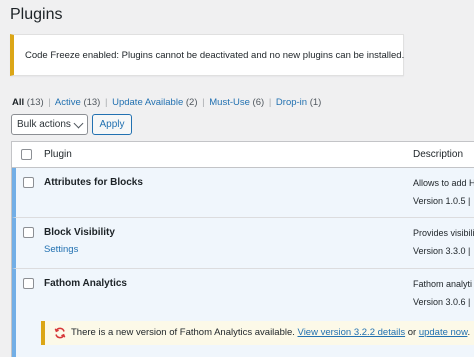 Image resolution: width=474 pixels, height=357 pixels. What do you see at coordinates (469, 332) in the screenshot?
I see `update-notice-suffix: .` at bounding box center [469, 332].